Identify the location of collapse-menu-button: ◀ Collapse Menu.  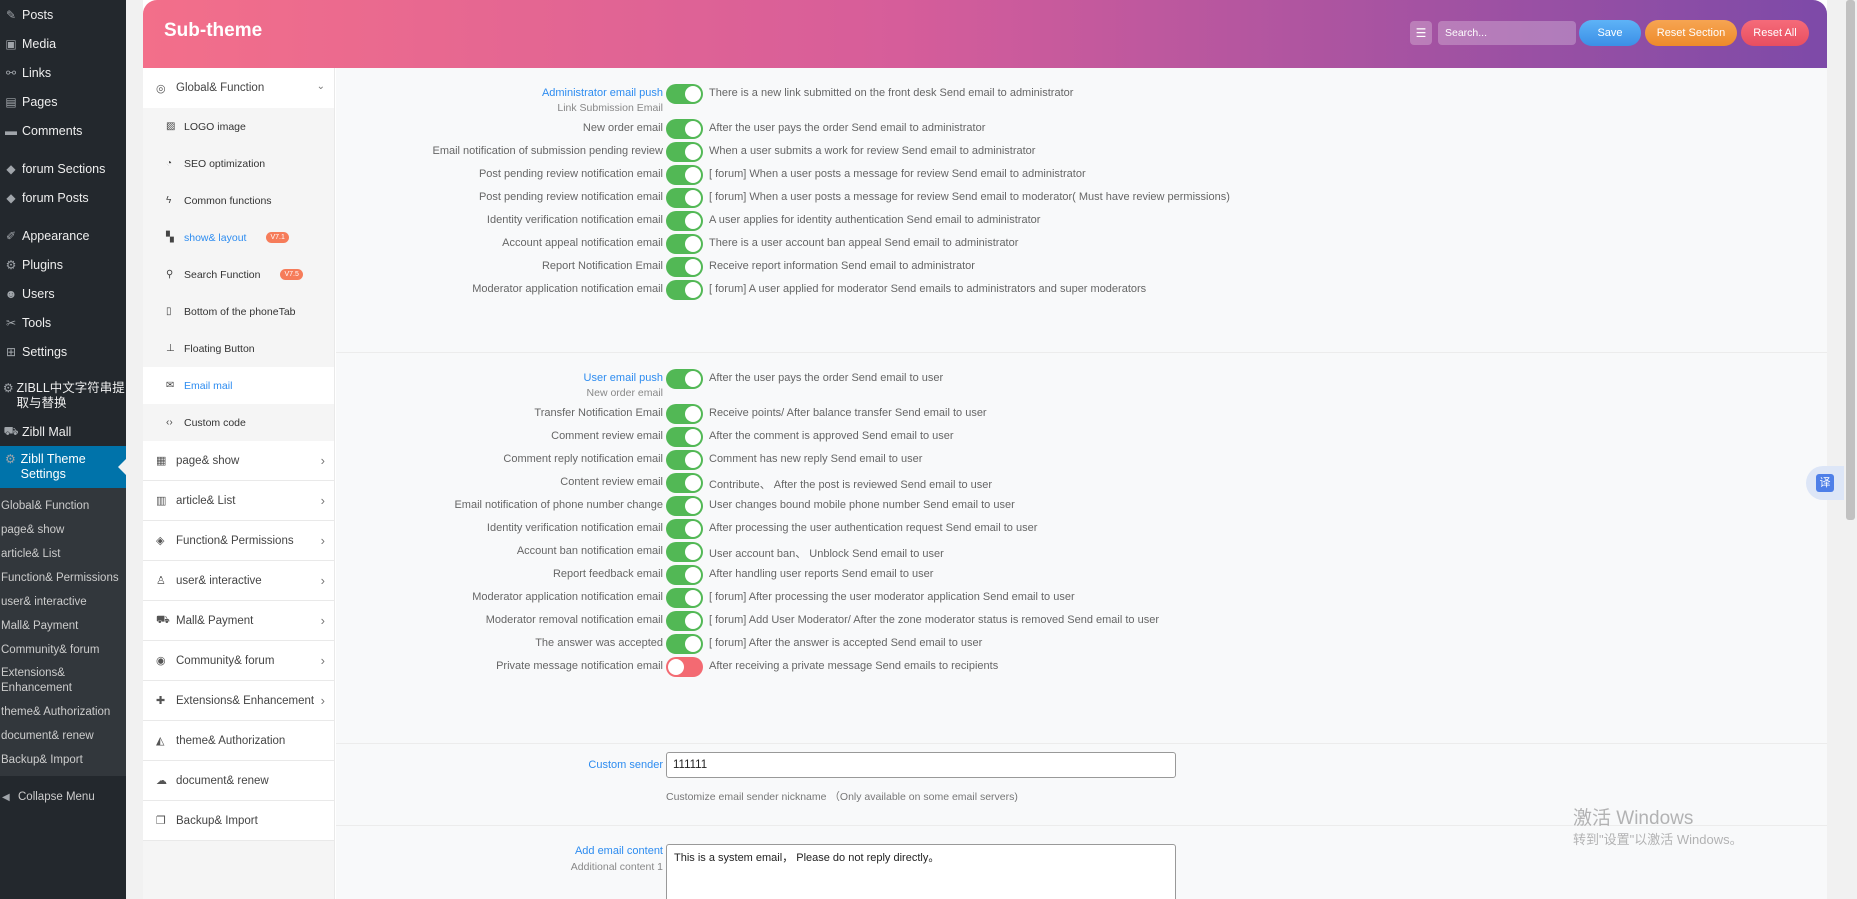
(63, 797).